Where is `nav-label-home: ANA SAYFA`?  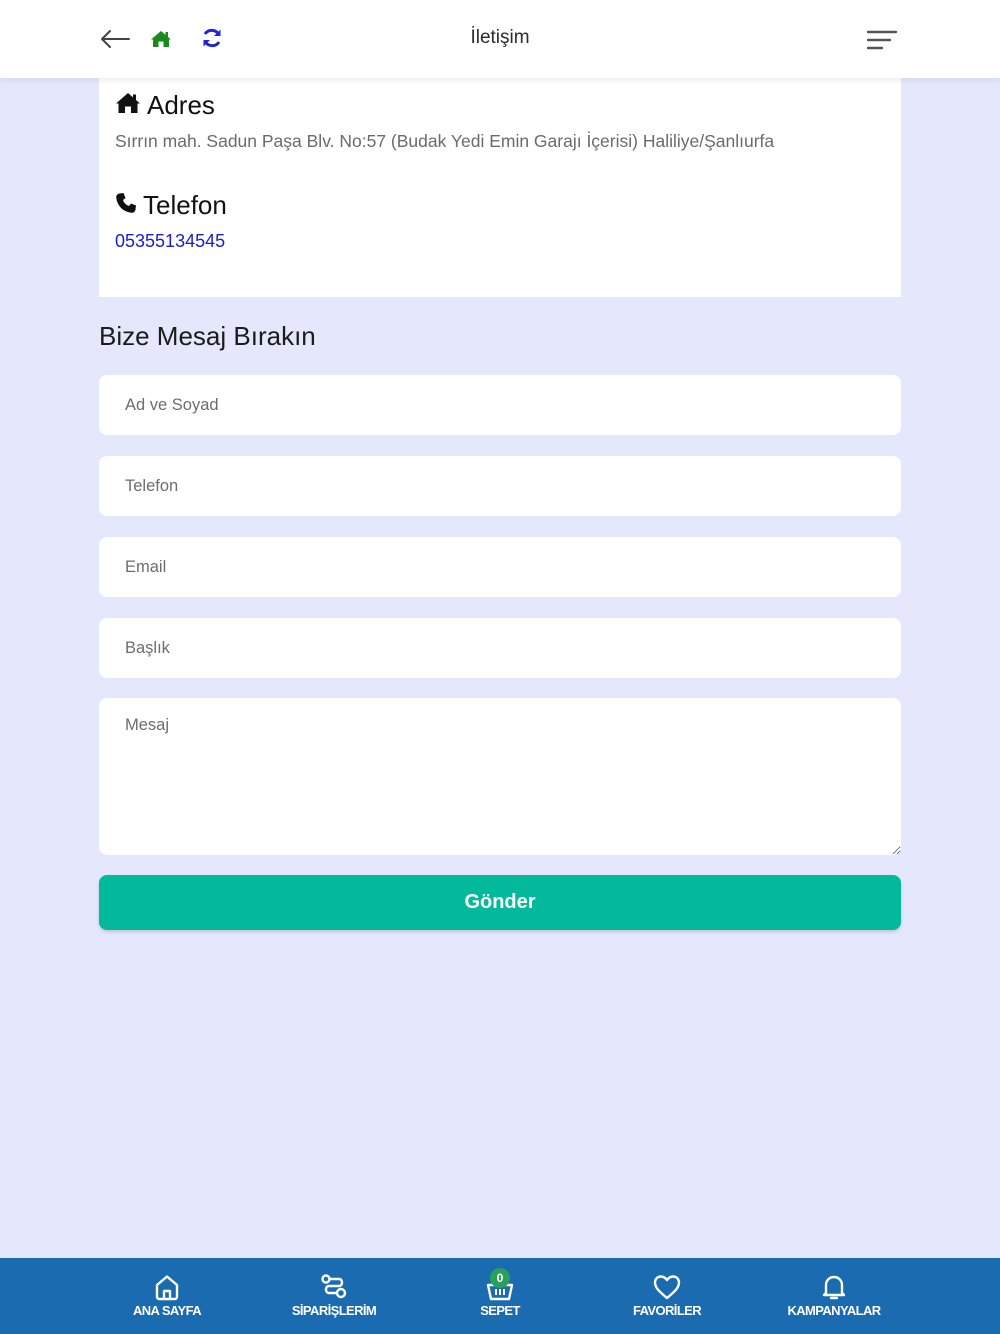
nav-label-home: ANA SAYFA is located at coordinates (167, 1310).